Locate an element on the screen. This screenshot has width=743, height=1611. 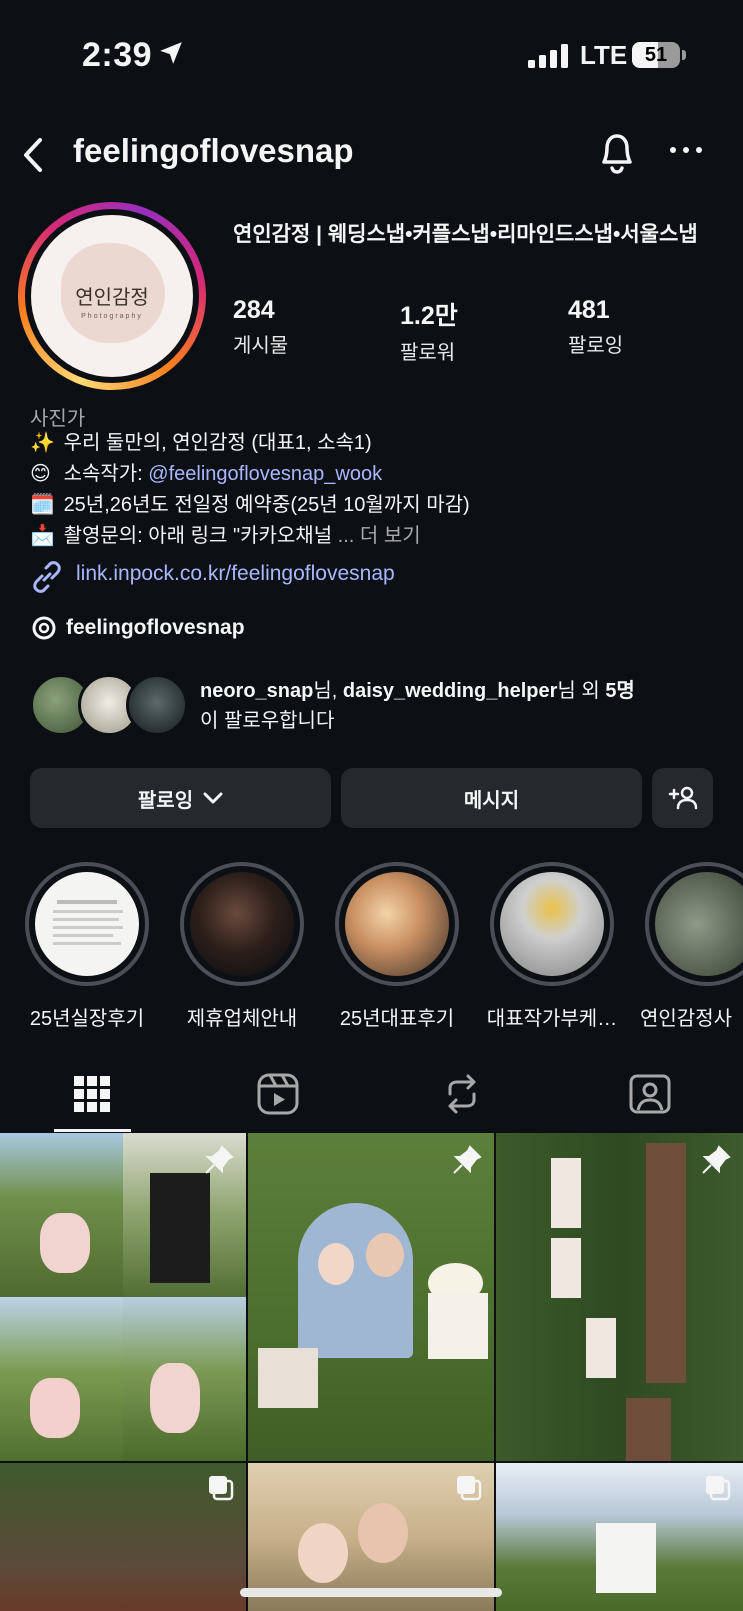
posts-count-label: 게시물 is located at coordinates (261, 346).